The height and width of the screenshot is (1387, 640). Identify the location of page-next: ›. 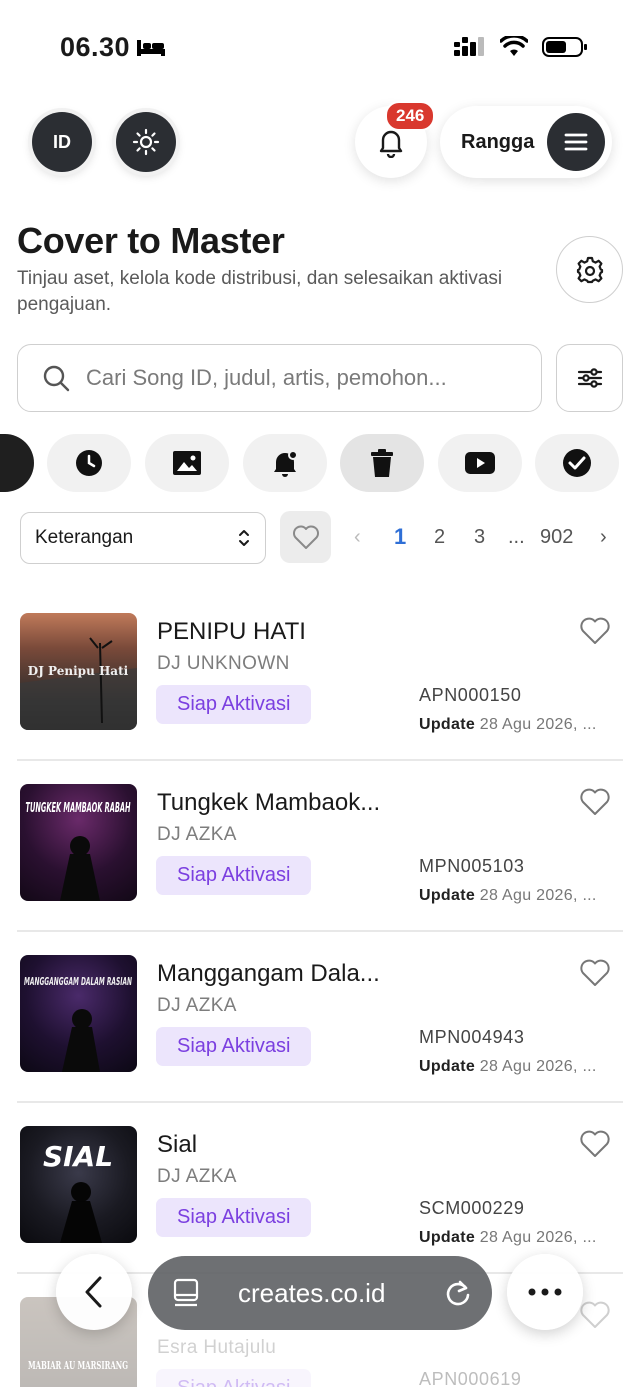
(603, 537).